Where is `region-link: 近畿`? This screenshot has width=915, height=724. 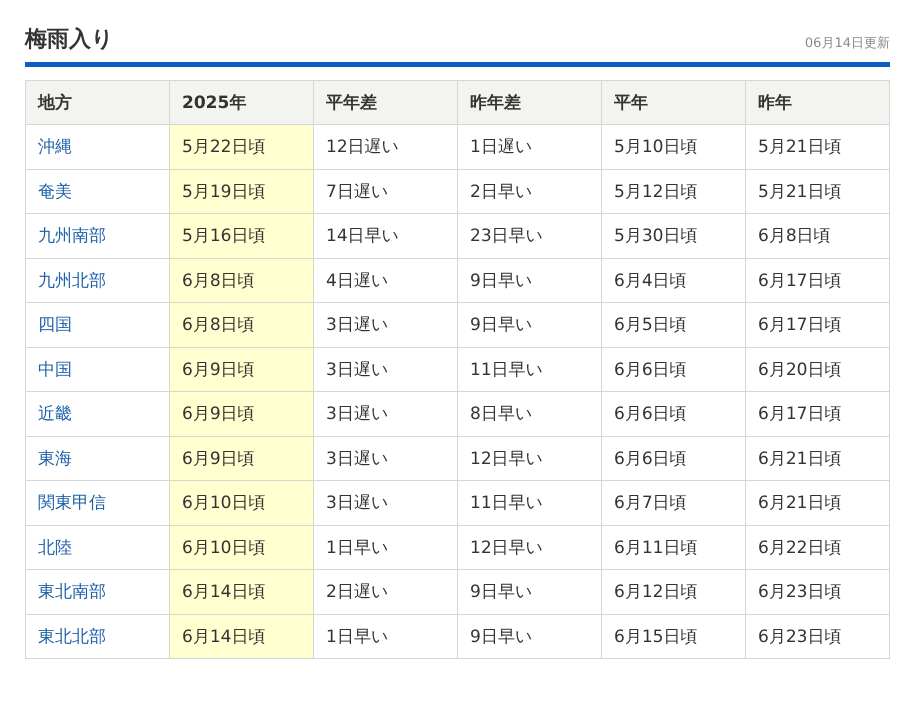 region-link: 近畿 is located at coordinates (55, 414).